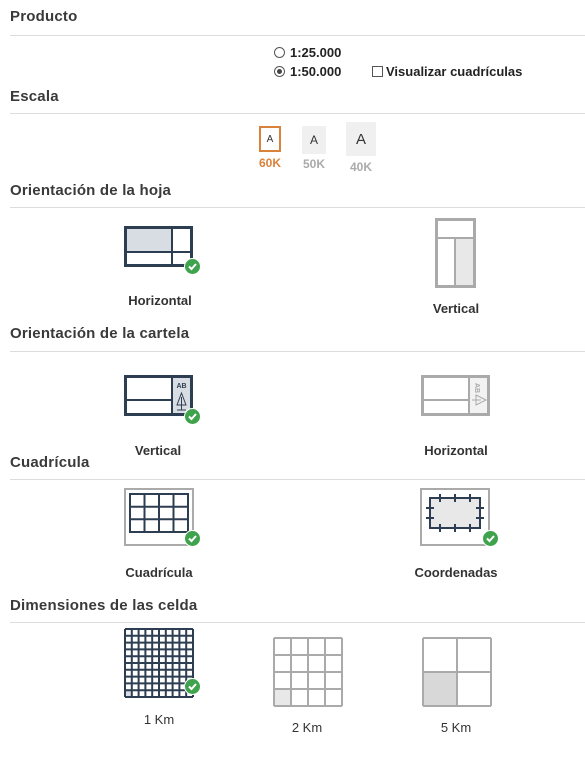 The width and height of the screenshot is (585, 760). I want to click on section-title-producto: Producto, so click(44, 16).